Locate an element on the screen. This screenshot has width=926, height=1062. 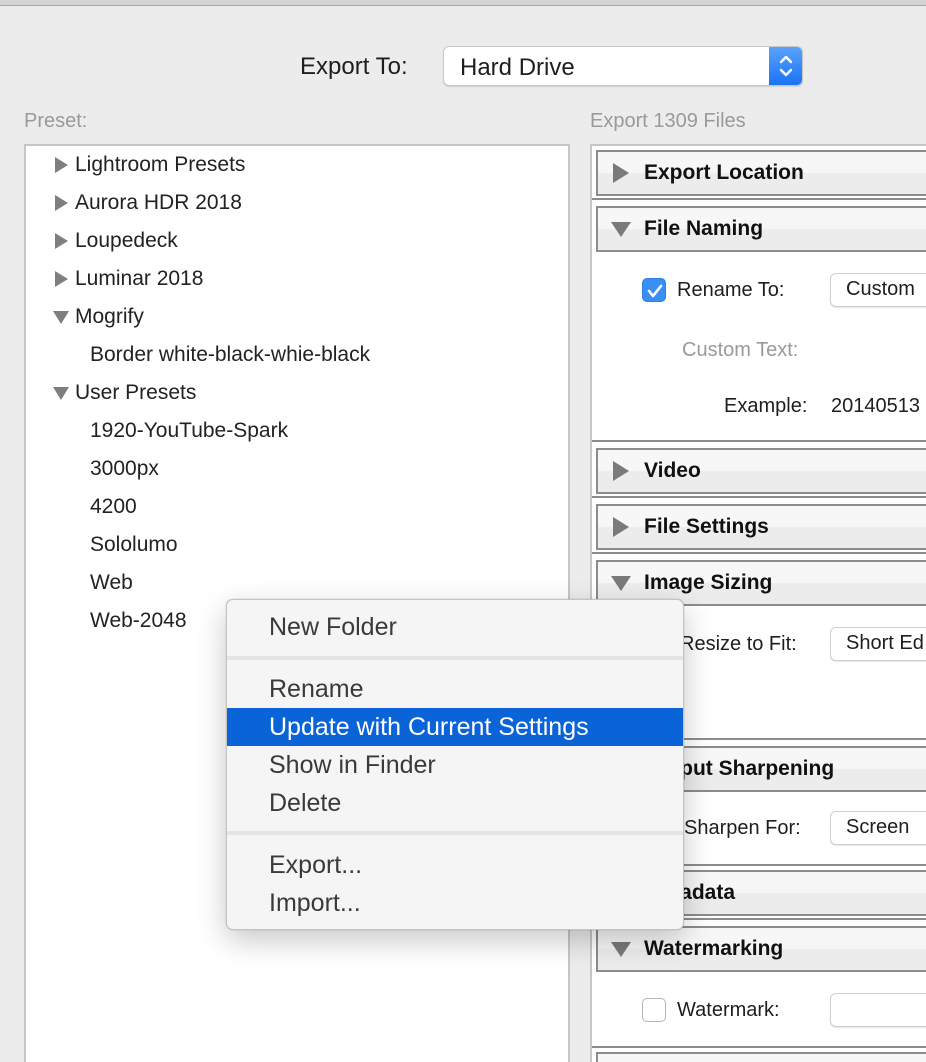
sharpen-for-label: Sharpen For: is located at coordinates (742, 828).